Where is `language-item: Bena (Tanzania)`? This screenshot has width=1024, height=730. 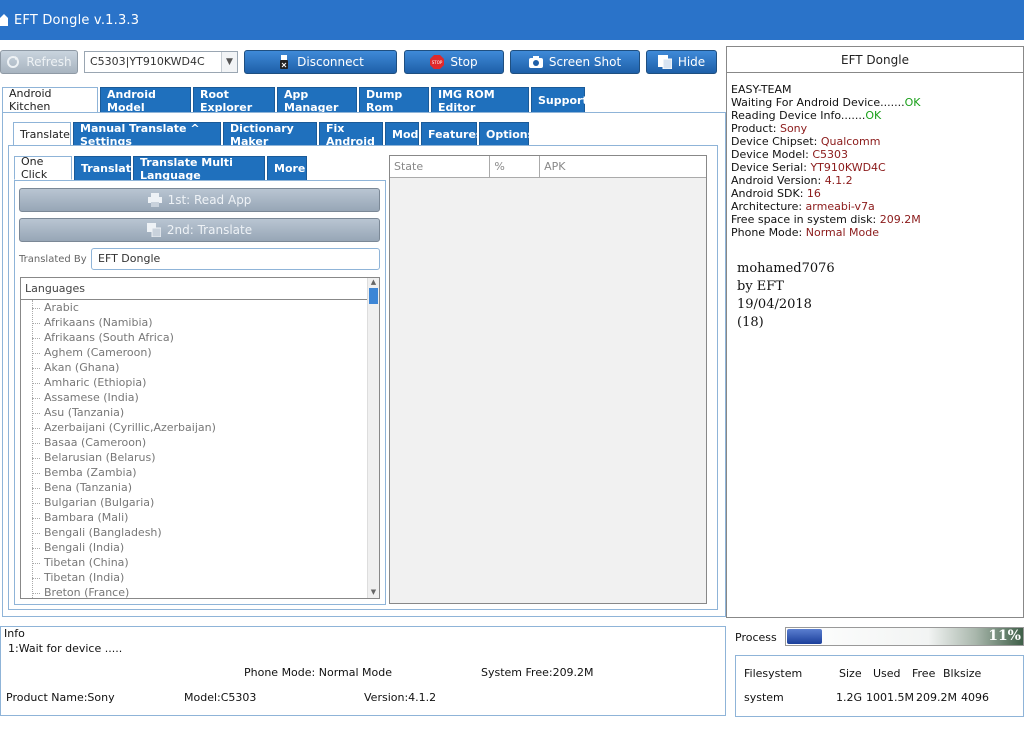
language-item: Bena (Tanzania) is located at coordinates (200, 488).